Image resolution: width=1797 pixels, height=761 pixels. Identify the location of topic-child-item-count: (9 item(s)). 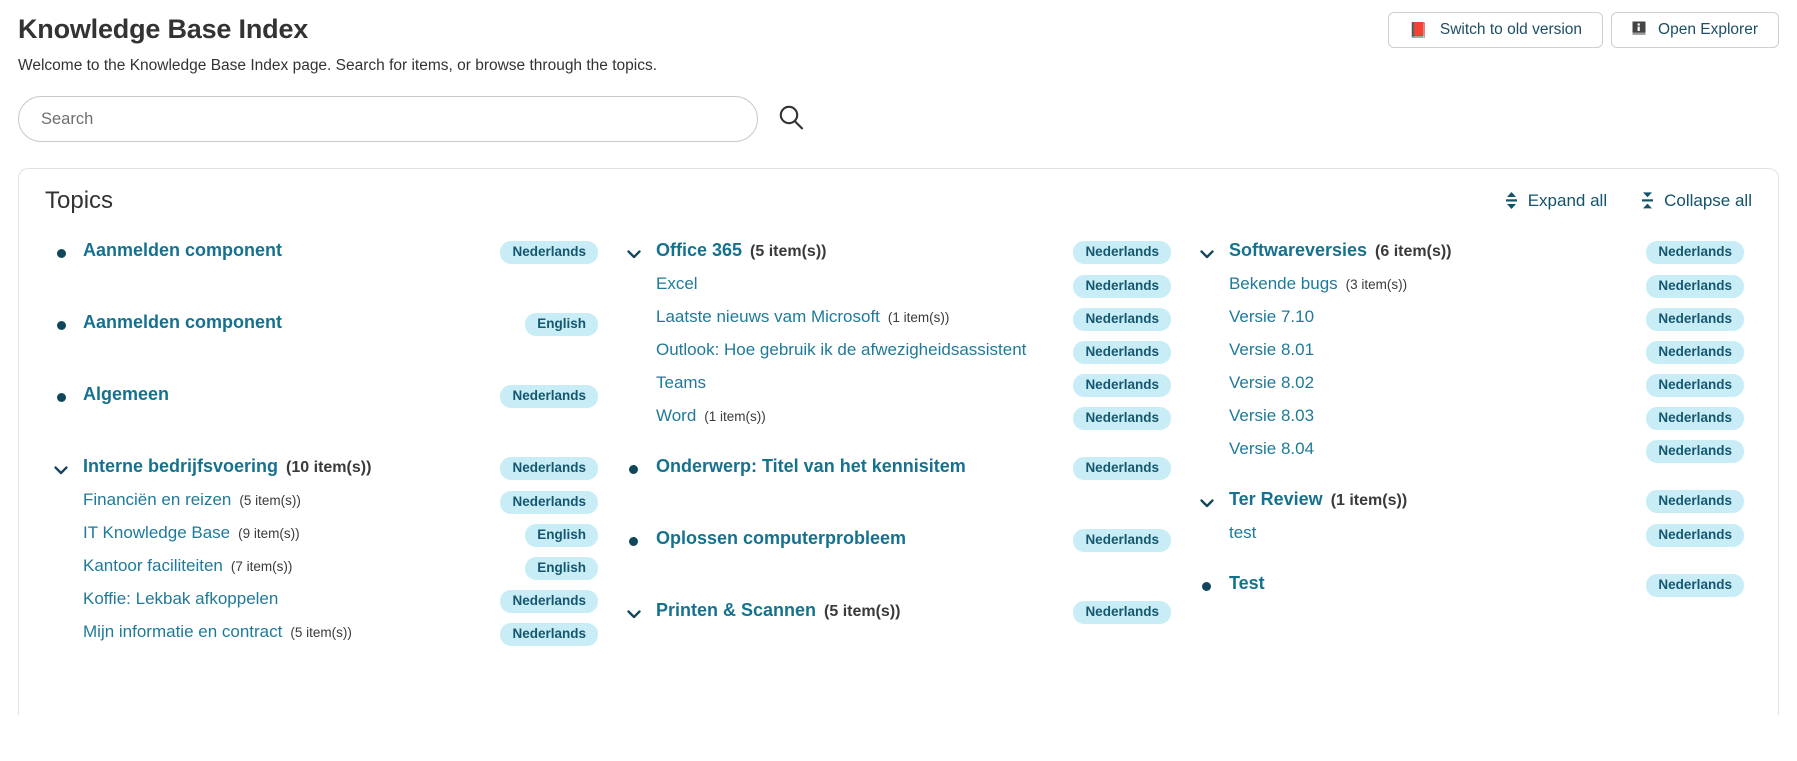
(269, 533).